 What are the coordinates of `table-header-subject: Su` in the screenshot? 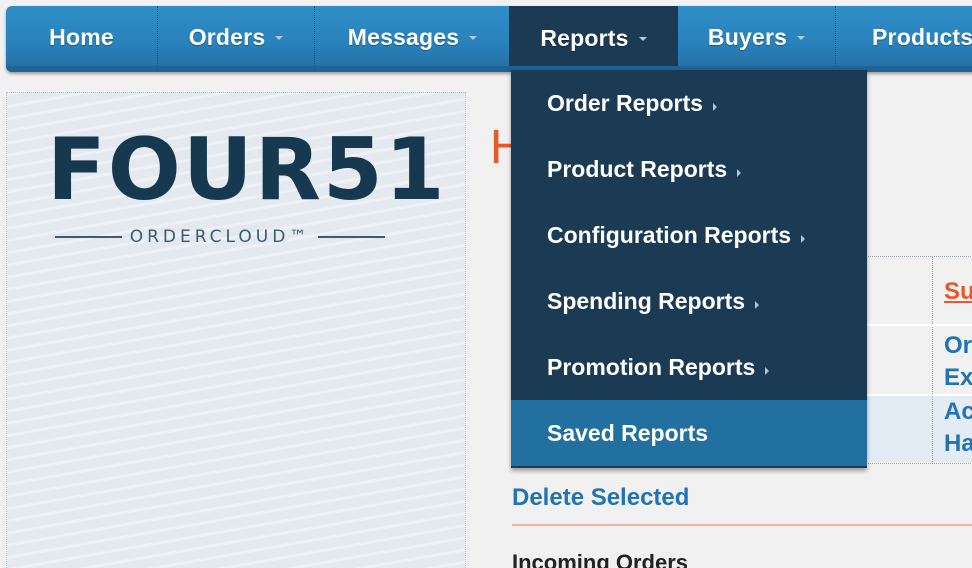 It's located at (958, 292).